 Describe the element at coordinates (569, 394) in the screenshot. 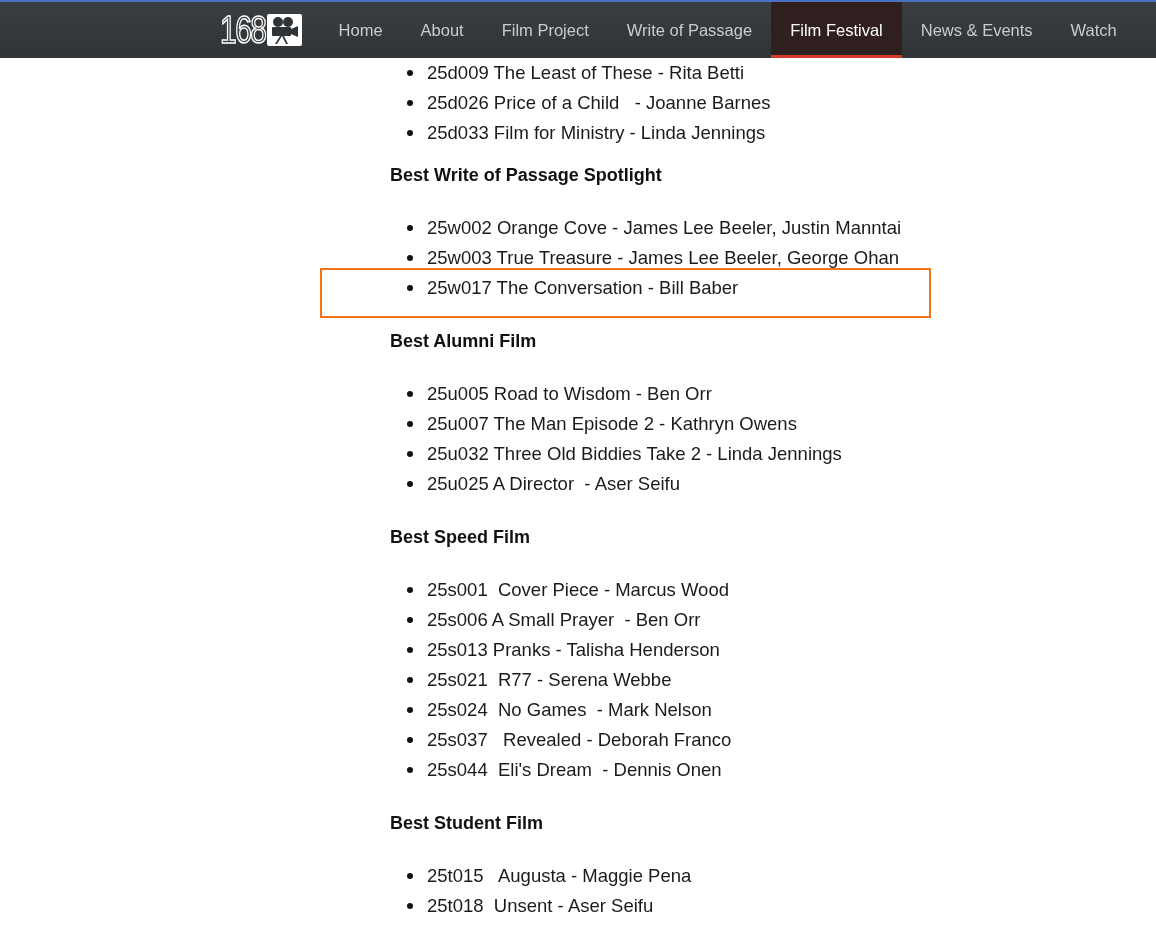

I see `film-entry: 25u005 Road to Wisdom - Ben Orr` at that location.